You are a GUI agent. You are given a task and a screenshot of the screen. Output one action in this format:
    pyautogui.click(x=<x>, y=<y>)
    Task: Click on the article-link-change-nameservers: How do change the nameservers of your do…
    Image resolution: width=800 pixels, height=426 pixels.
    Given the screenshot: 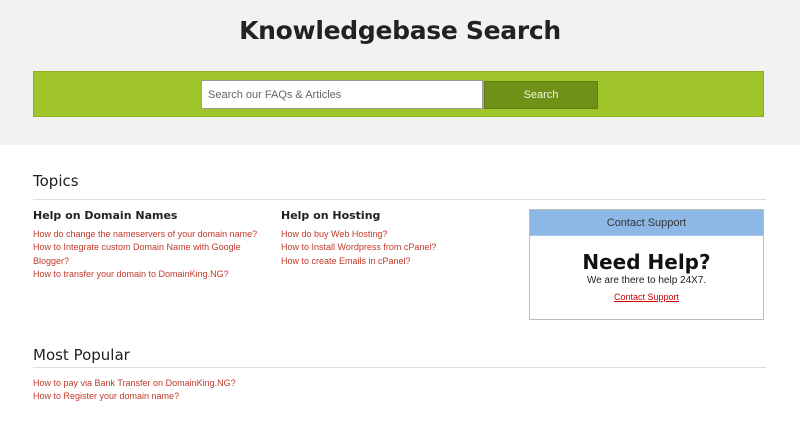 What is the action you would take?
    pyautogui.click(x=153, y=234)
    